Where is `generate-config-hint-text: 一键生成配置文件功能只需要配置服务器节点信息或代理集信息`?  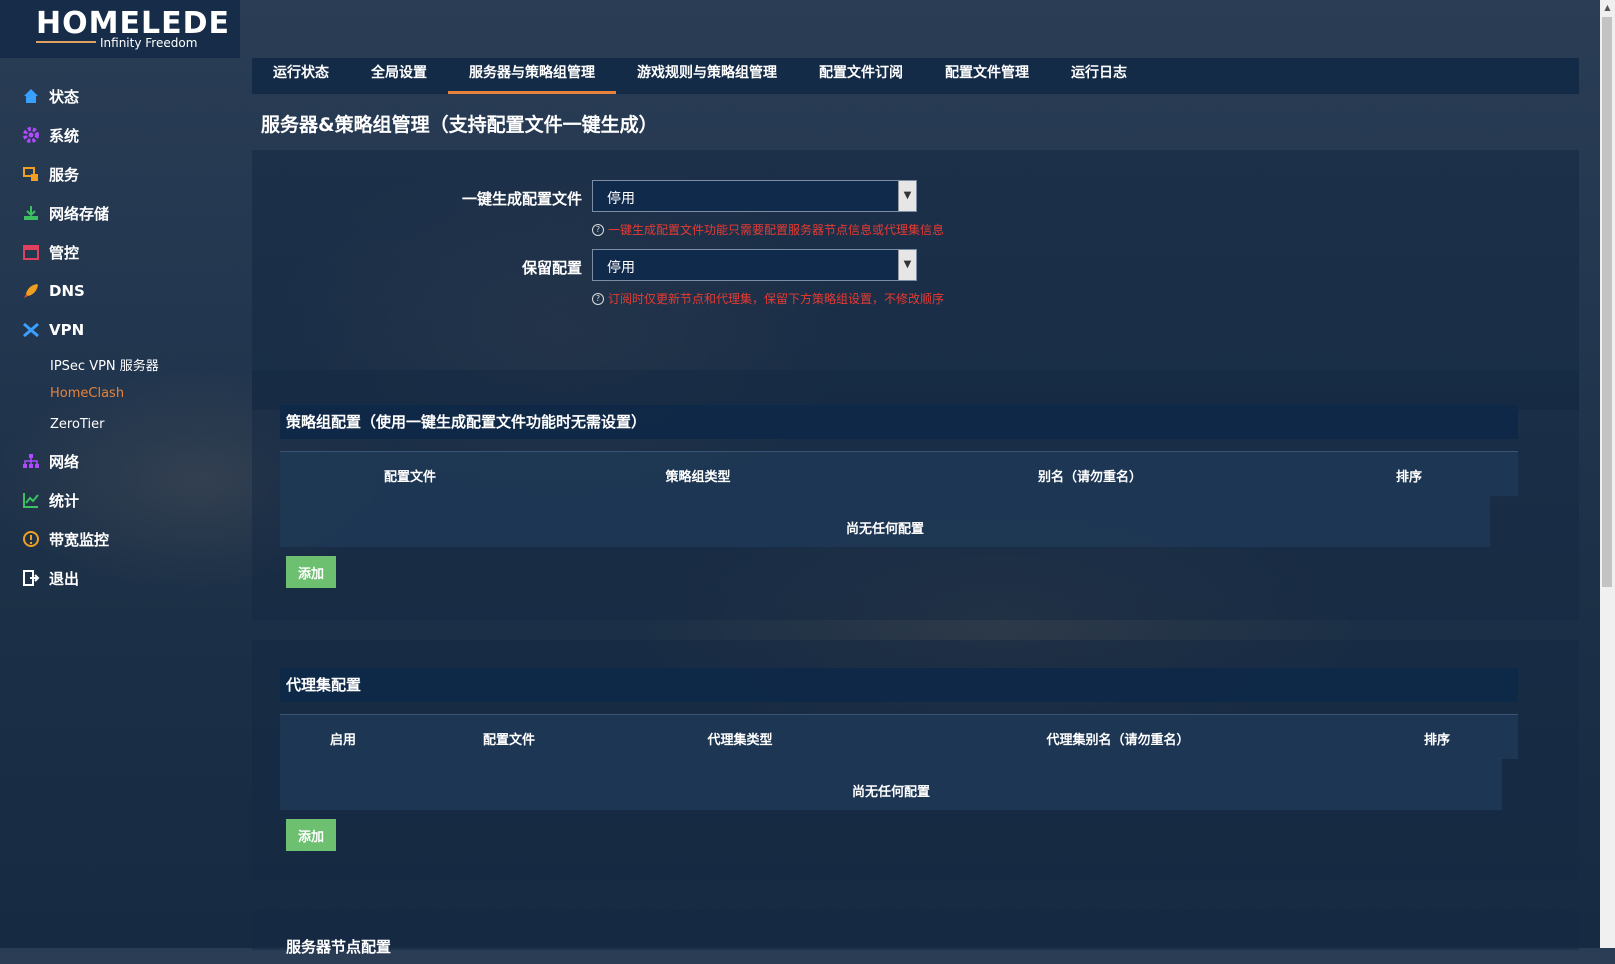
generate-config-hint-text: 一键生成配置文件功能只需要配置服务器节点信息或代理集信息 is located at coordinates (776, 230).